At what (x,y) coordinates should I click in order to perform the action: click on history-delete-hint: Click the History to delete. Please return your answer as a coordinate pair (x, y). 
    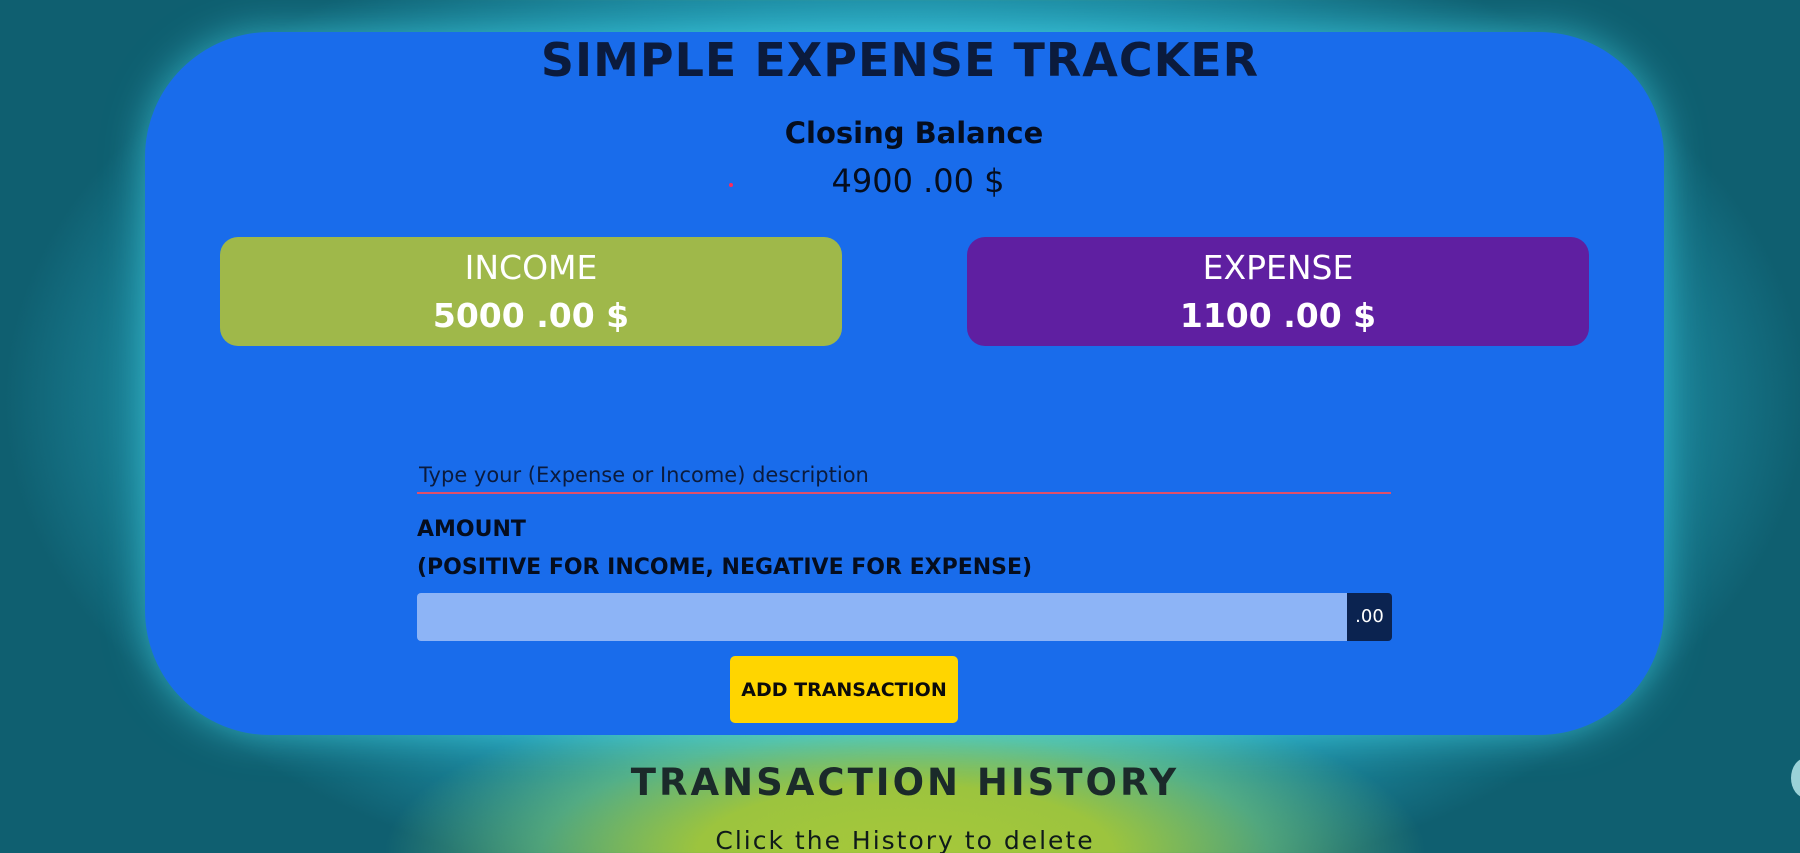
    Looking at the image, I should click on (905, 839).